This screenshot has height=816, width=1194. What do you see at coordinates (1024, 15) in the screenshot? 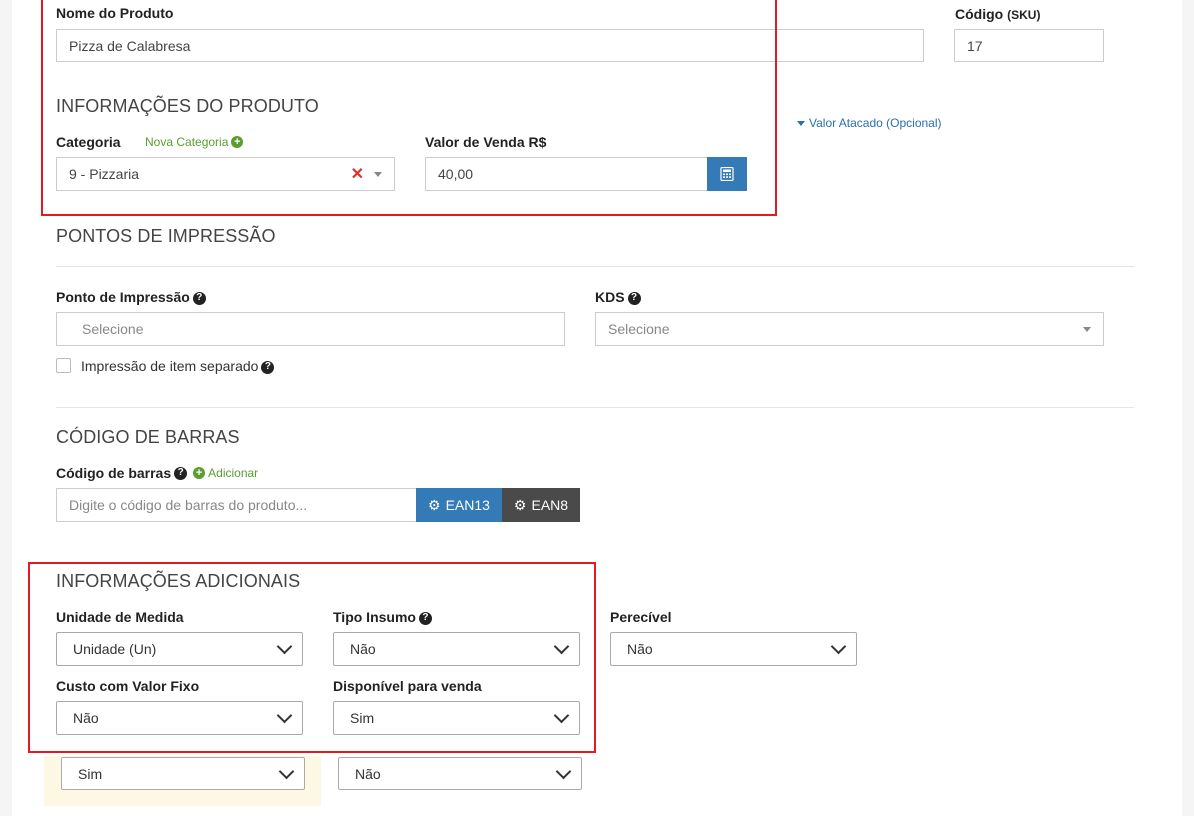
I see `sku-label-sub: (SKU)` at bounding box center [1024, 15].